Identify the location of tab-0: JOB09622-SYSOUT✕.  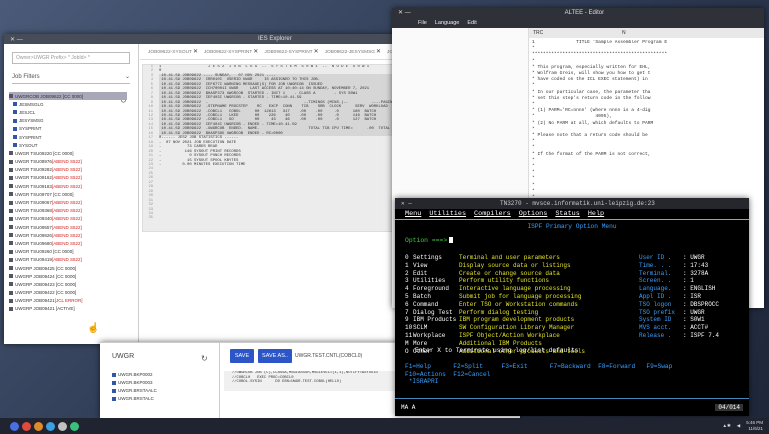
(173, 51).